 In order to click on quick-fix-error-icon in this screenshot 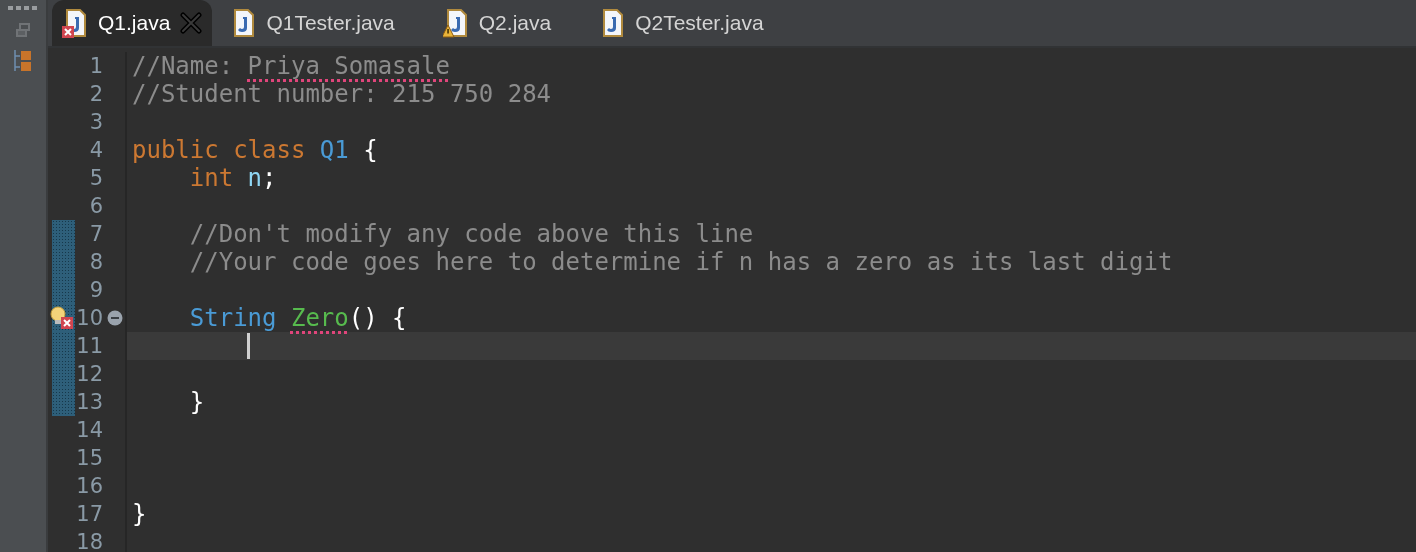, I will do `click(62, 318)`.